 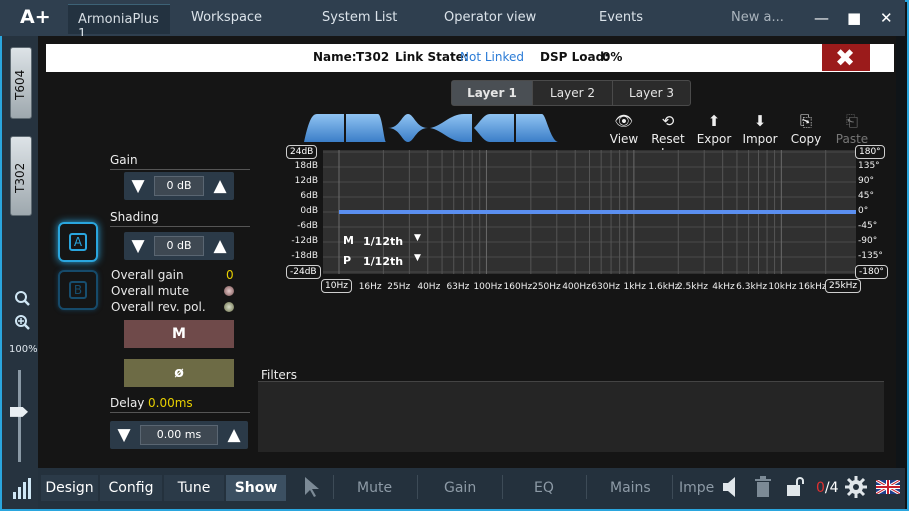 What do you see at coordinates (763, 487) in the screenshot?
I see `trash-icon` at bounding box center [763, 487].